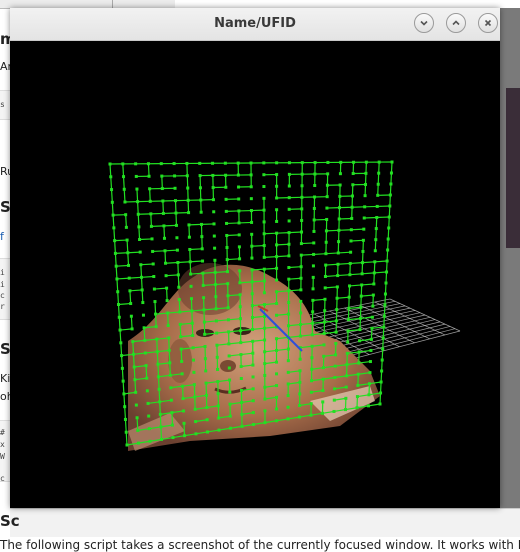 This screenshot has width=520, height=552. What do you see at coordinates (119, 4) in the screenshot?
I see `background-toolbar-button` at bounding box center [119, 4].